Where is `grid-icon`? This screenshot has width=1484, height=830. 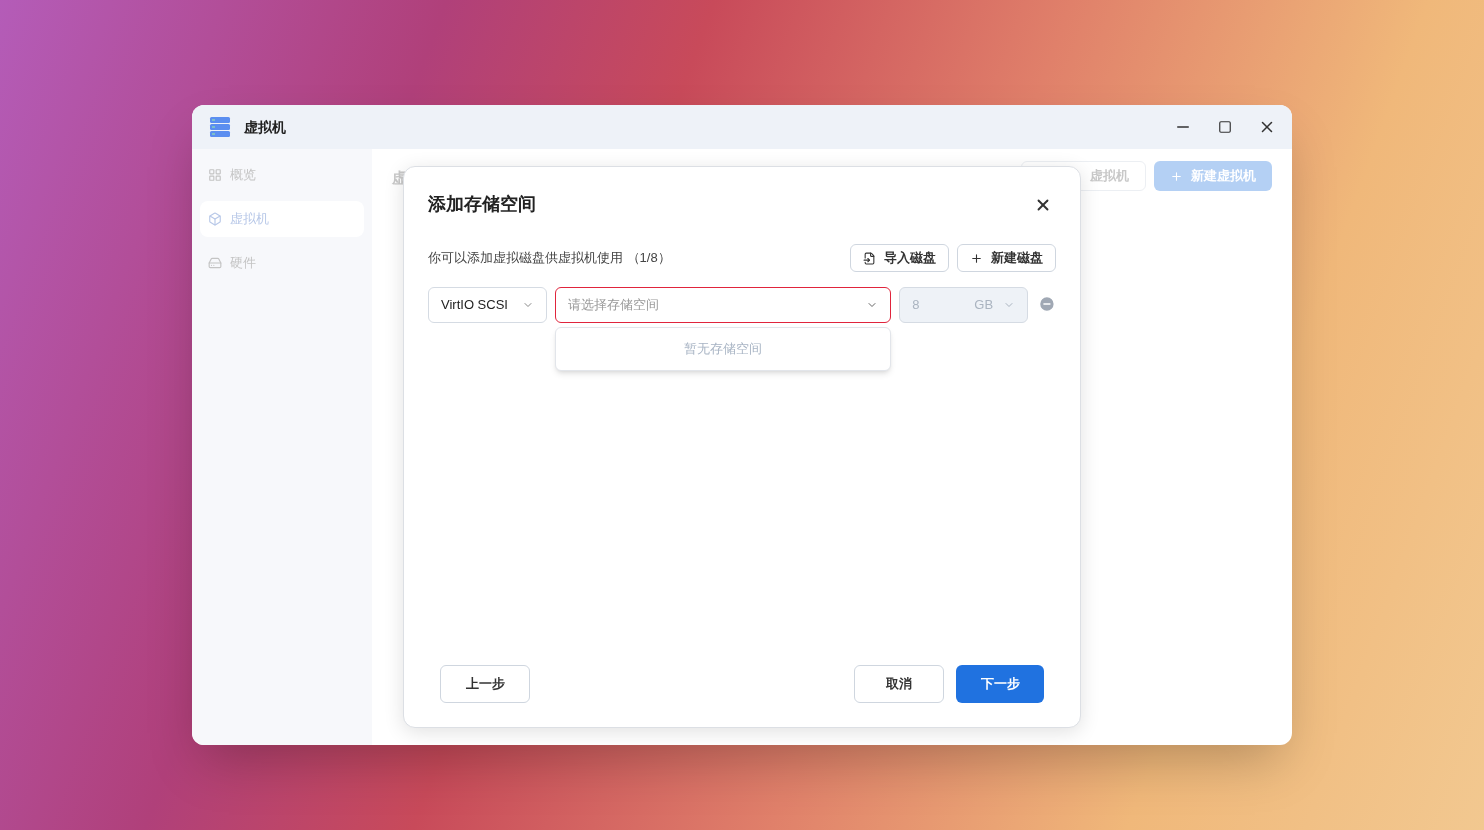
grid-icon is located at coordinates (215, 175).